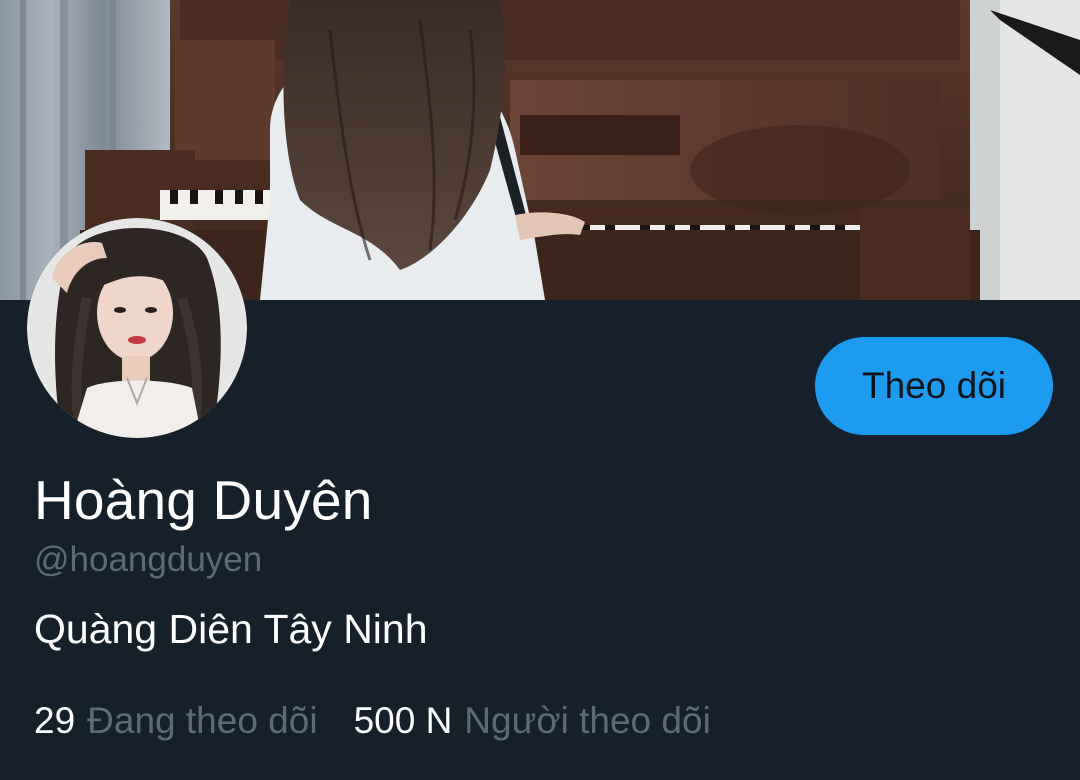 Image resolution: width=1080 pixels, height=780 pixels. Describe the element at coordinates (231, 629) in the screenshot. I see `profile-bio: Quàng Diên Tây Ninh` at that location.